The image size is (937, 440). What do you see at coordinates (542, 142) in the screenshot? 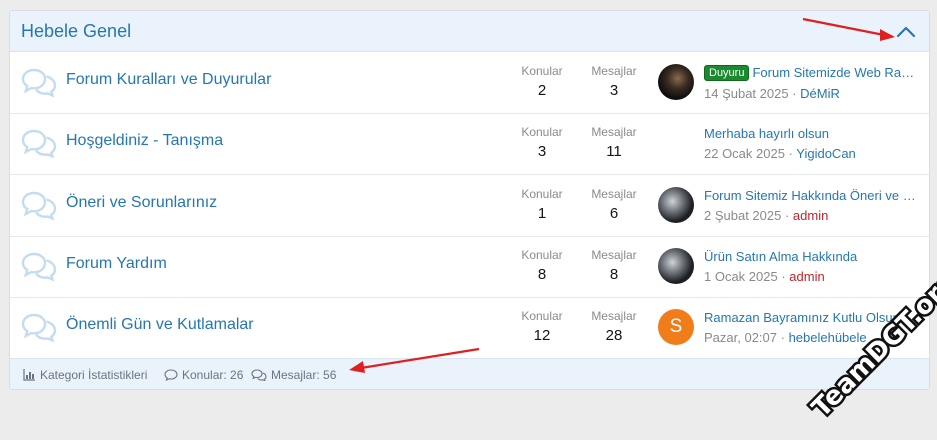
I see `stat-konular: Konular 3` at bounding box center [542, 142].